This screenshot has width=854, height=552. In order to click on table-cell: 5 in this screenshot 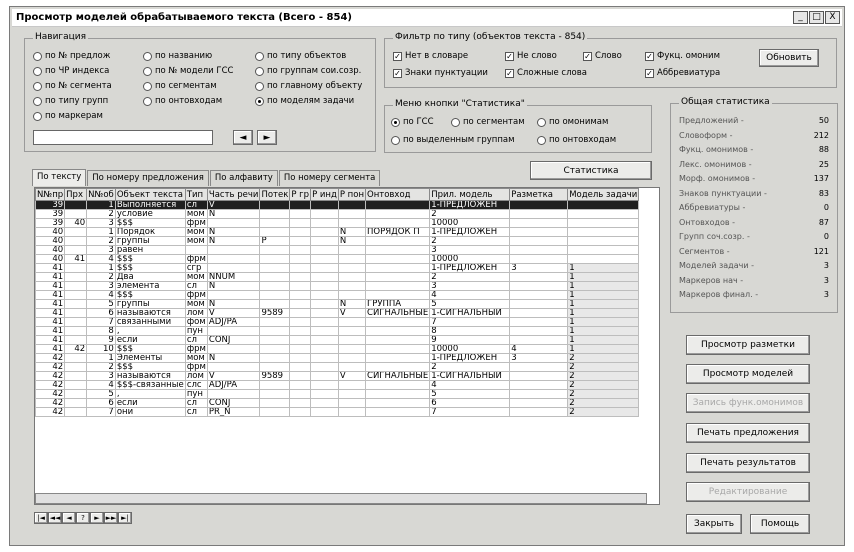, I will do `click(101, 394)`.